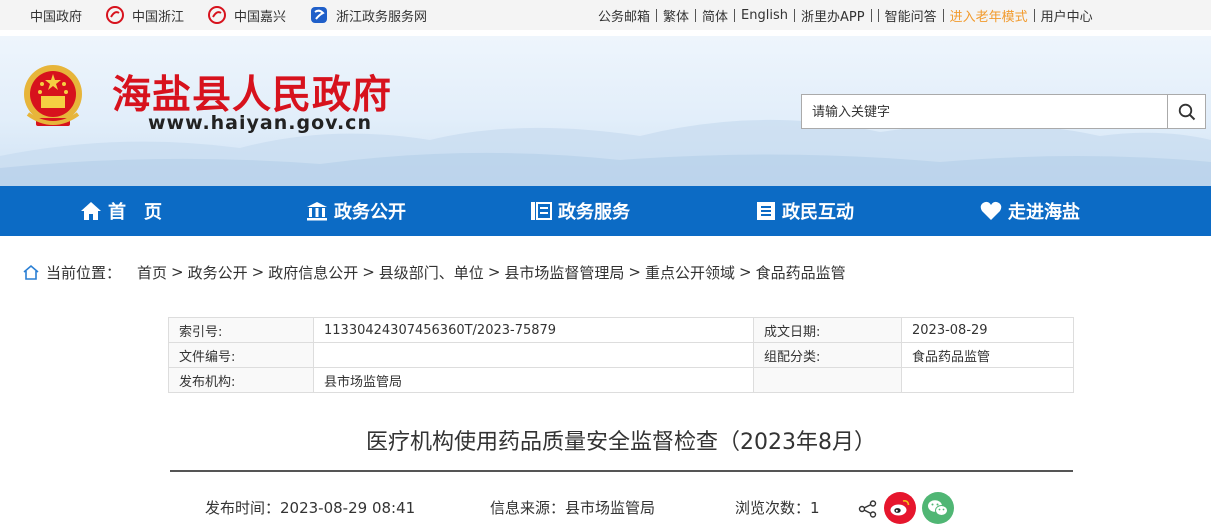 Image resolution: width=1211 pixels, height=528 pixels. Describe the element at coordinates (987, 355) in the screenshot. I see `category-value: 食品药品监管` at that location.